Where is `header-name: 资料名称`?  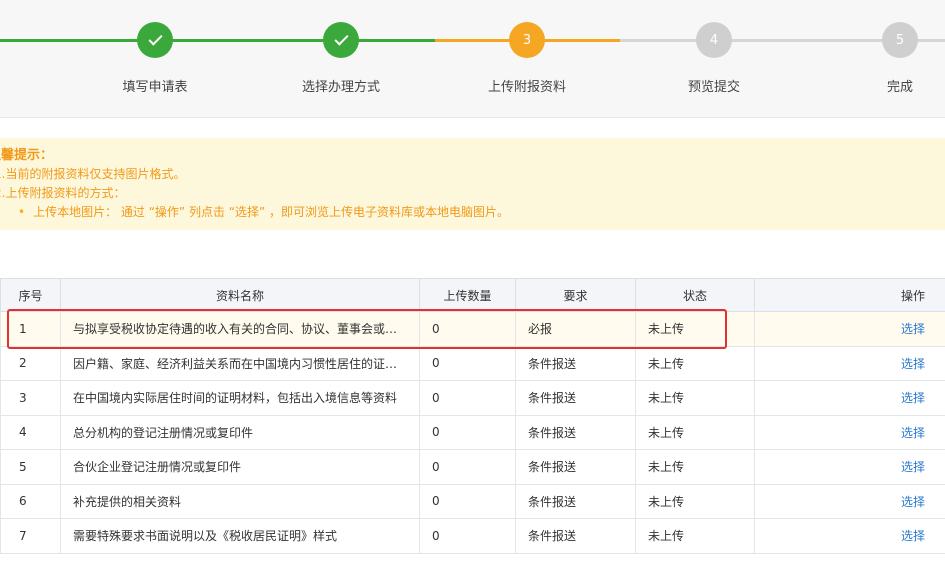 header-name: 资料名称 is located at coordinates (240, 295).